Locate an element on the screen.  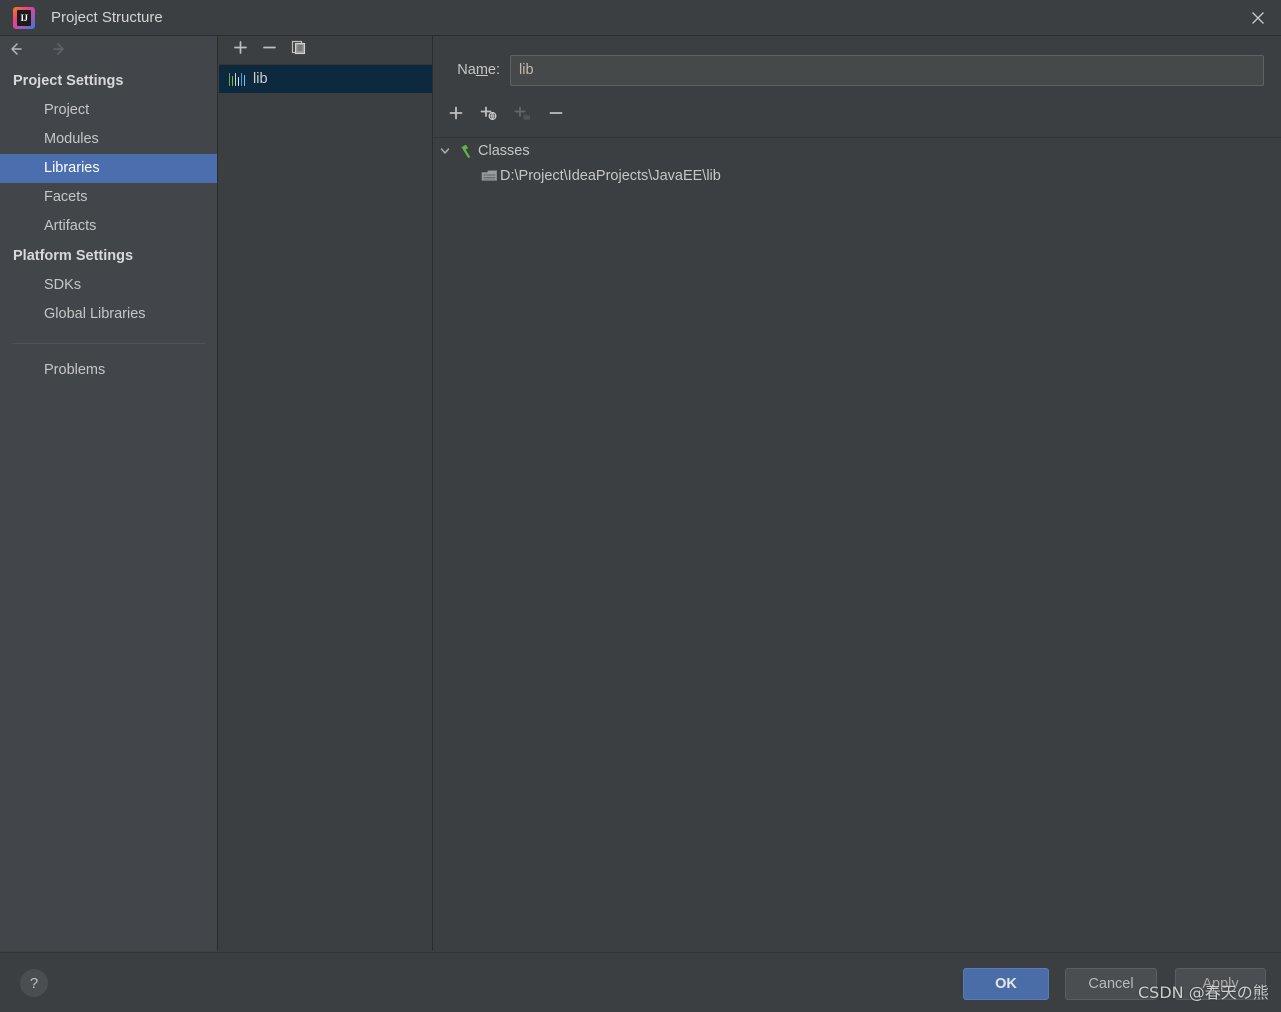
list-item-label: lib is located at coordinates (260, 79).